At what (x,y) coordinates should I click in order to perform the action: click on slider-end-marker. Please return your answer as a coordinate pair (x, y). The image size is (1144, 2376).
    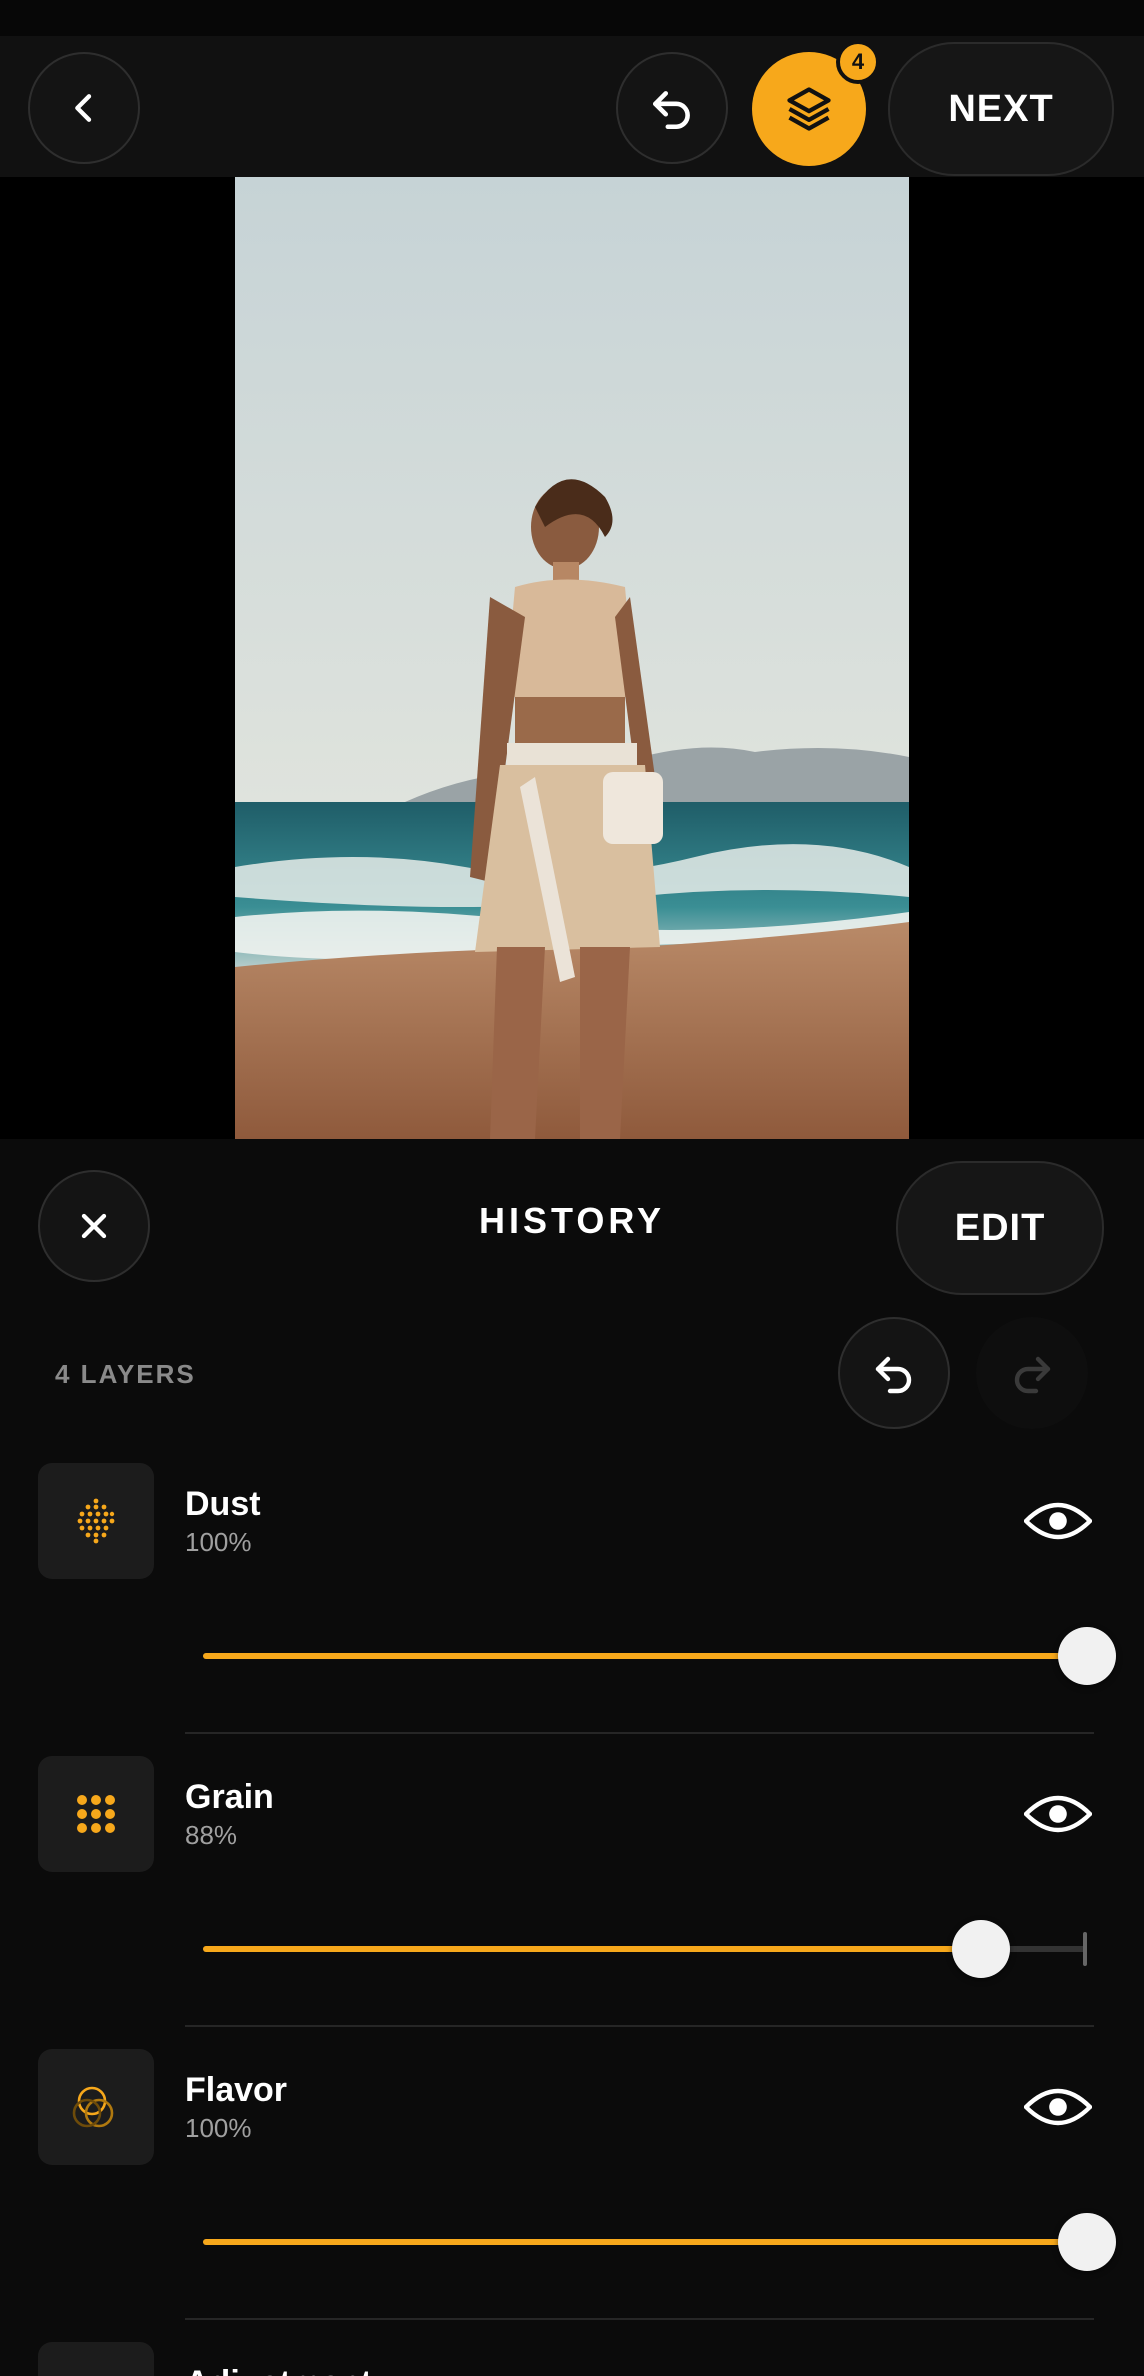
    Looking at the image, I should click on (1085, 1949).